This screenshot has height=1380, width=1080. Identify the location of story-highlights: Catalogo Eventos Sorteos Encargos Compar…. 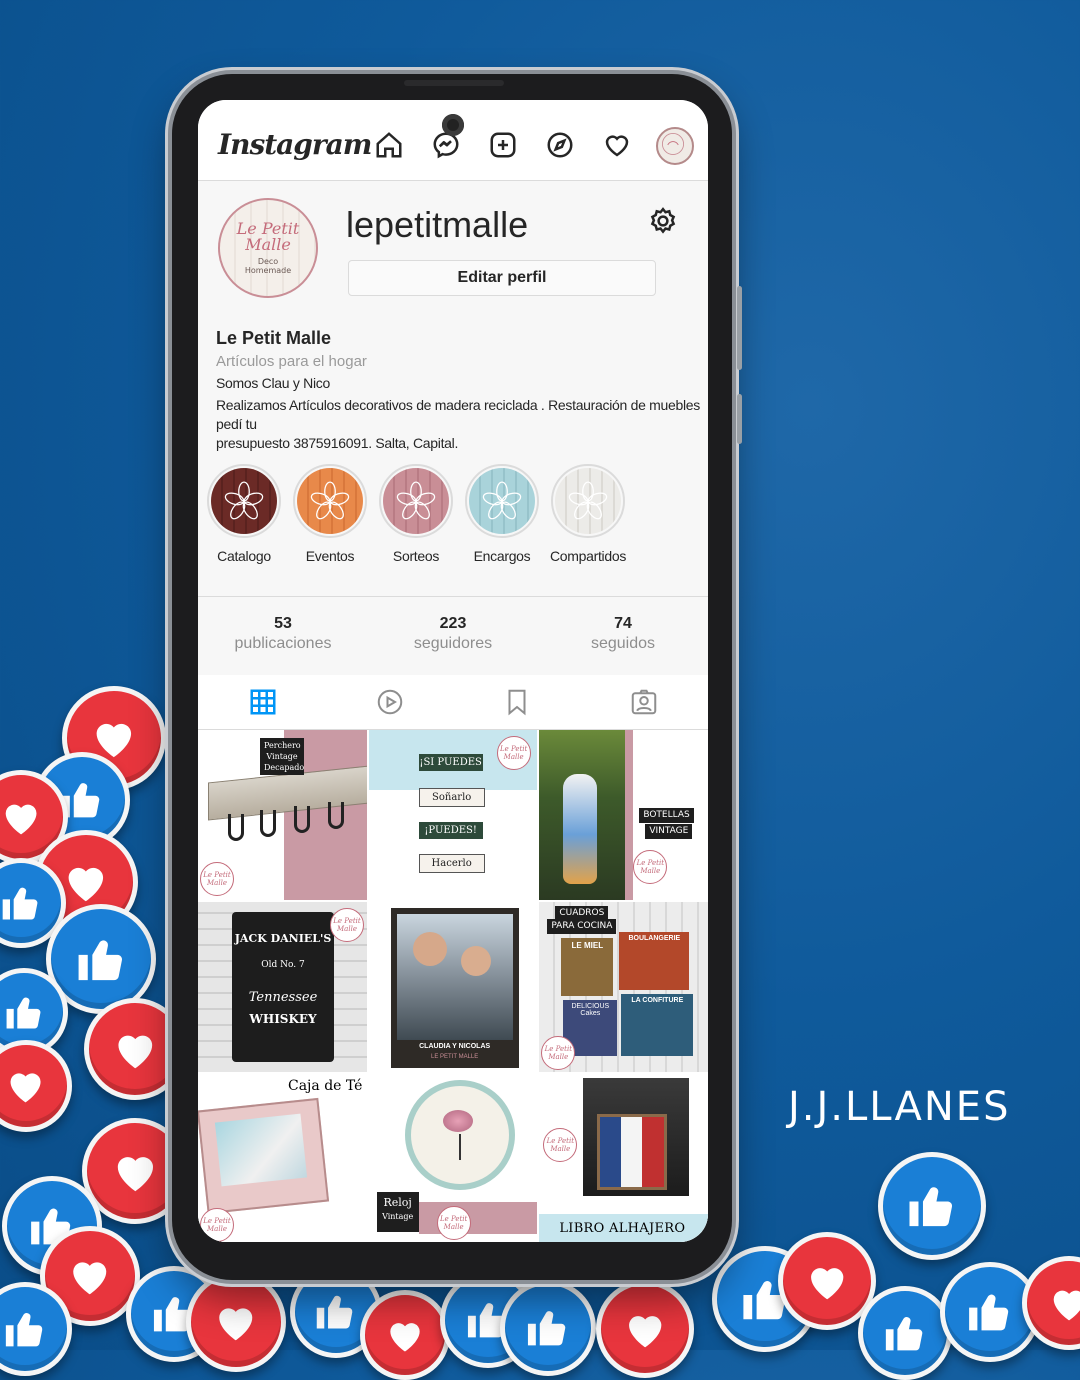
(454, 519).